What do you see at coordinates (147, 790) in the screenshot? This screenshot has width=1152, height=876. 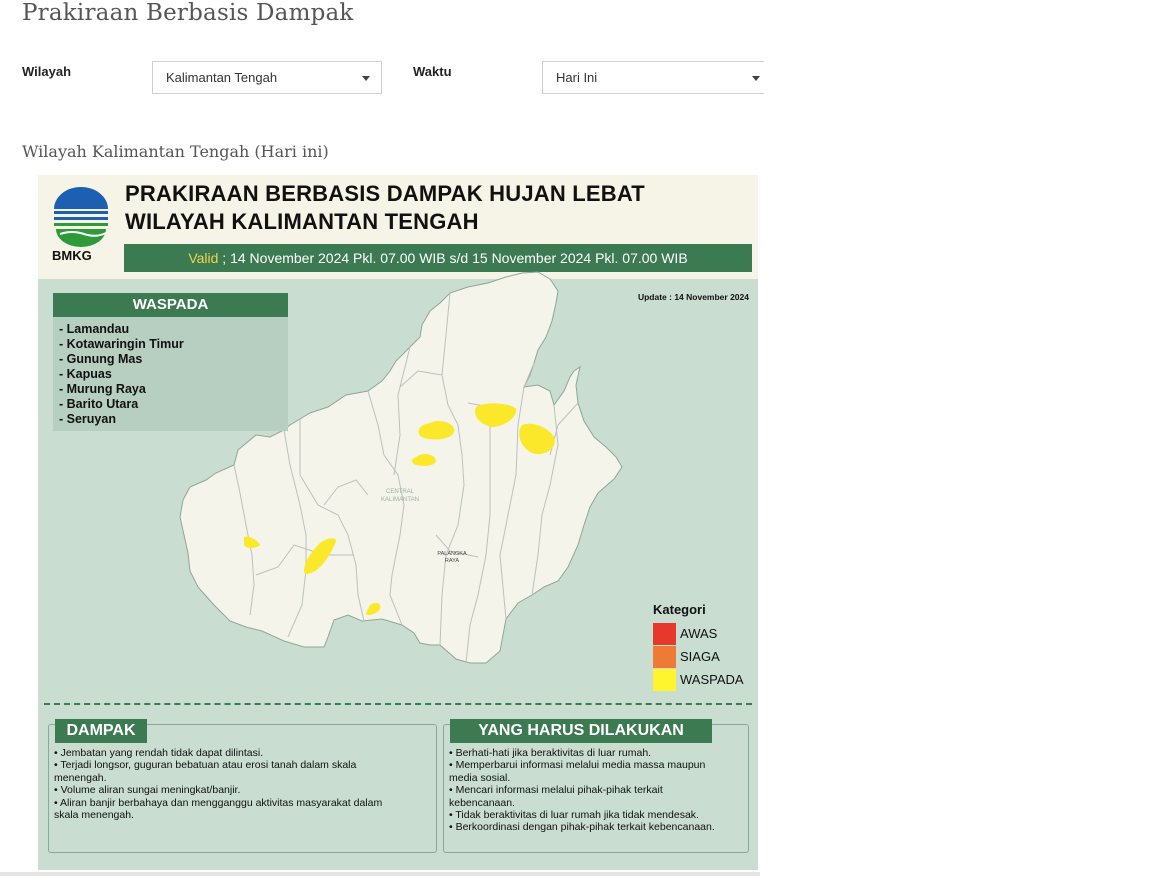 I see `dampak-line: • Volume aliran sungai meningkat/banjir.` at bounding box center [147, 790].